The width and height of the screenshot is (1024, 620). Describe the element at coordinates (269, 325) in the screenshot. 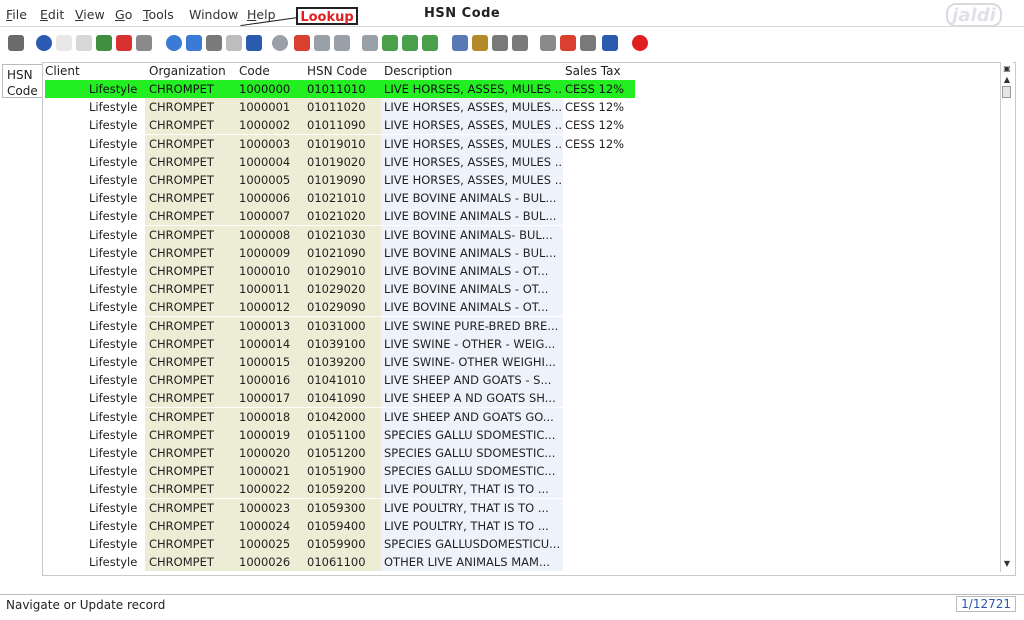

I see `cell-code: 1000013` at that location.